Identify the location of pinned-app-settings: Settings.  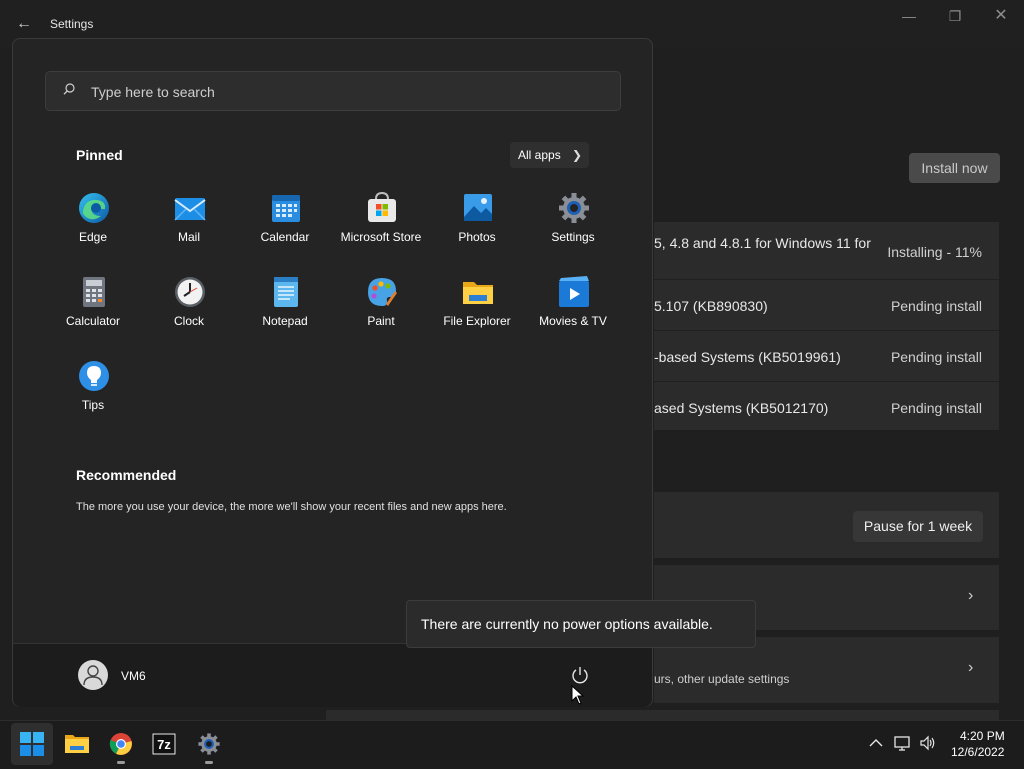
(573, 226).